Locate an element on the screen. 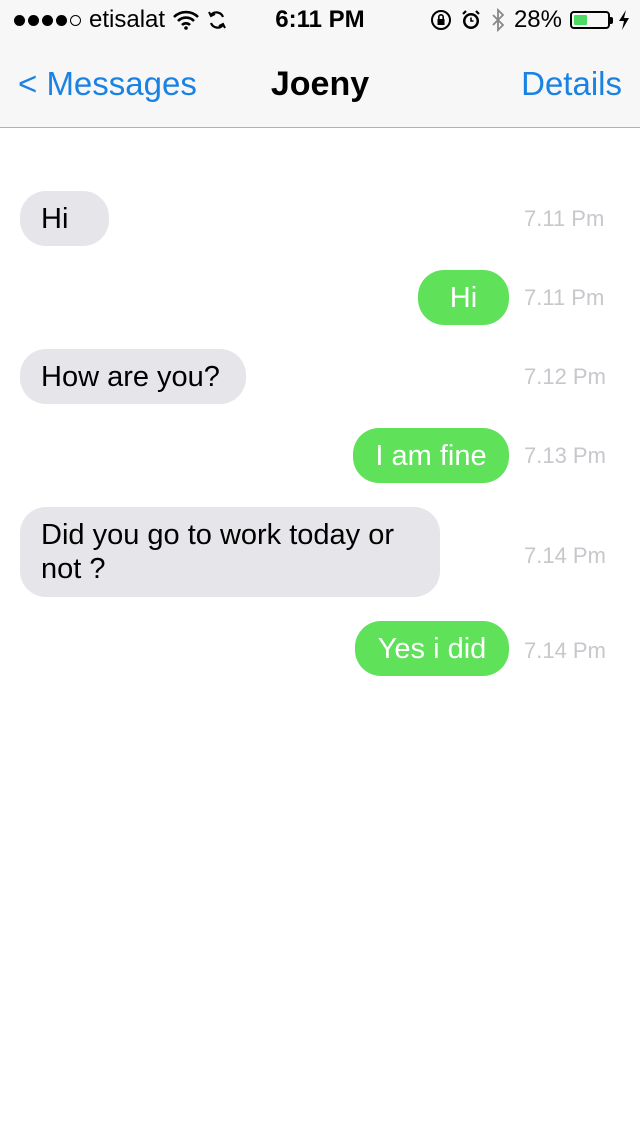 This screenshot has height=1136, width=640. outgoing-message-bubble: Hi is located at coordinates (463, 297).